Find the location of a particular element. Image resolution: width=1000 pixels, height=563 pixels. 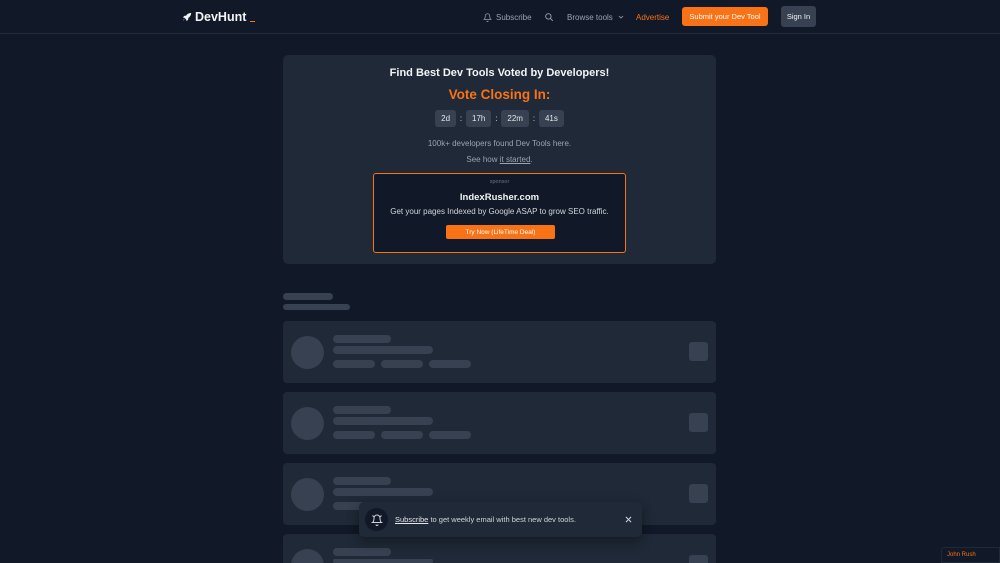

logo-cursor is located at coordinates (253, 21).